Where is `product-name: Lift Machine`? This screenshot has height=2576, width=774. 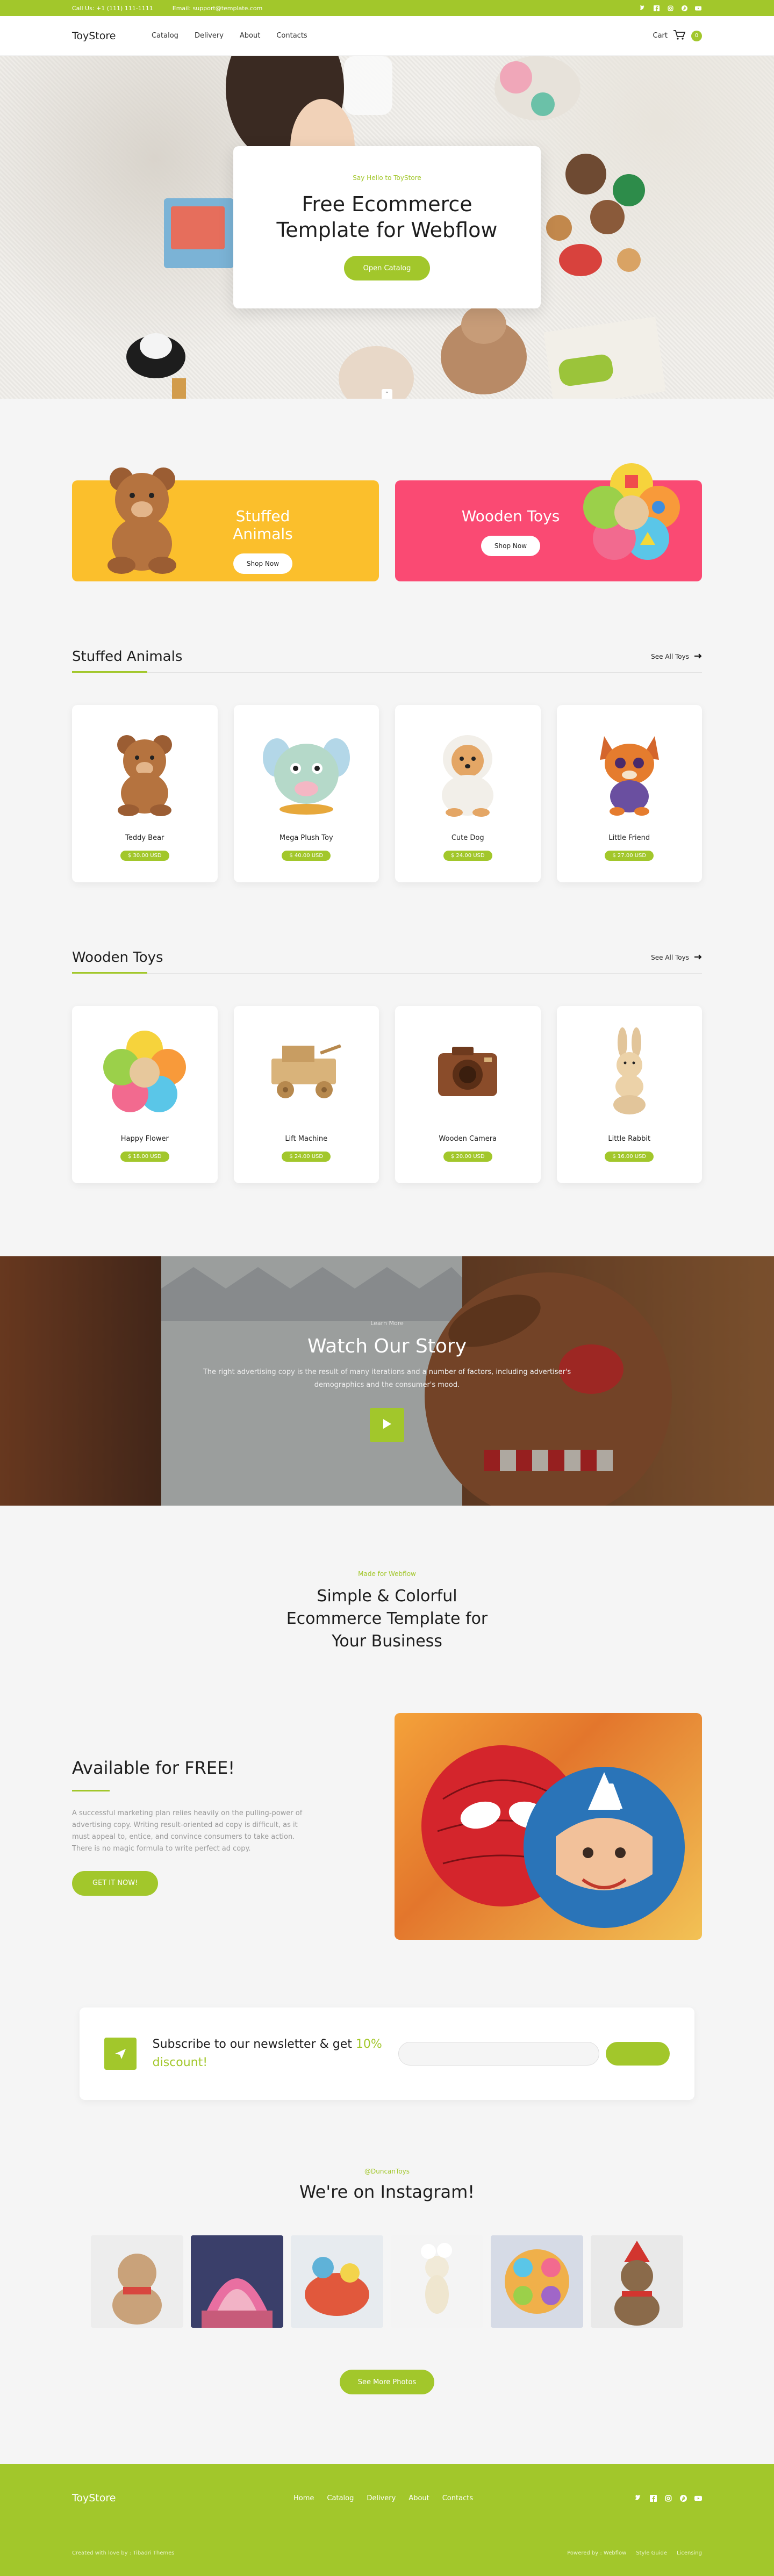
product-name: Lift Machine is located at coordinates (306, 1139).